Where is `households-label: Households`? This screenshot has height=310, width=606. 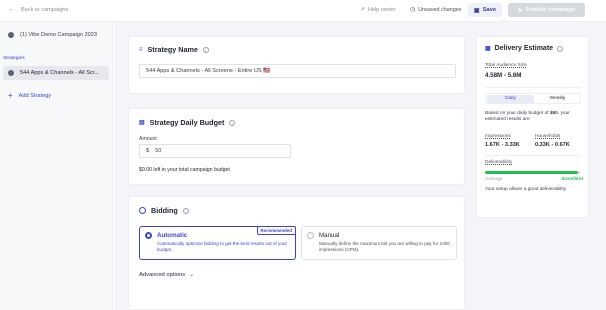
households-label: Households is located at coordinates (548, 136).